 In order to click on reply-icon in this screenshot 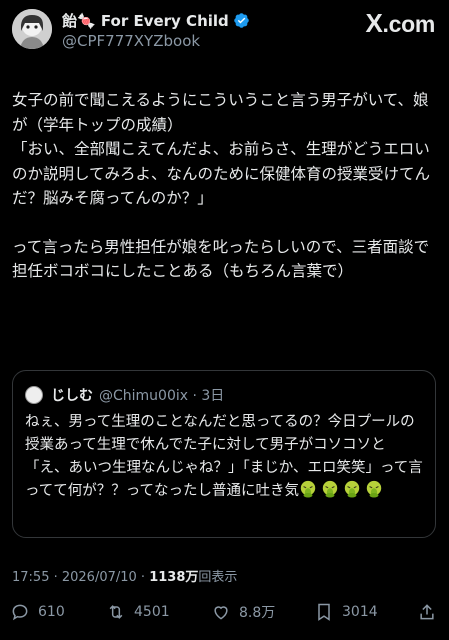, I will do `click(20, 612)`.